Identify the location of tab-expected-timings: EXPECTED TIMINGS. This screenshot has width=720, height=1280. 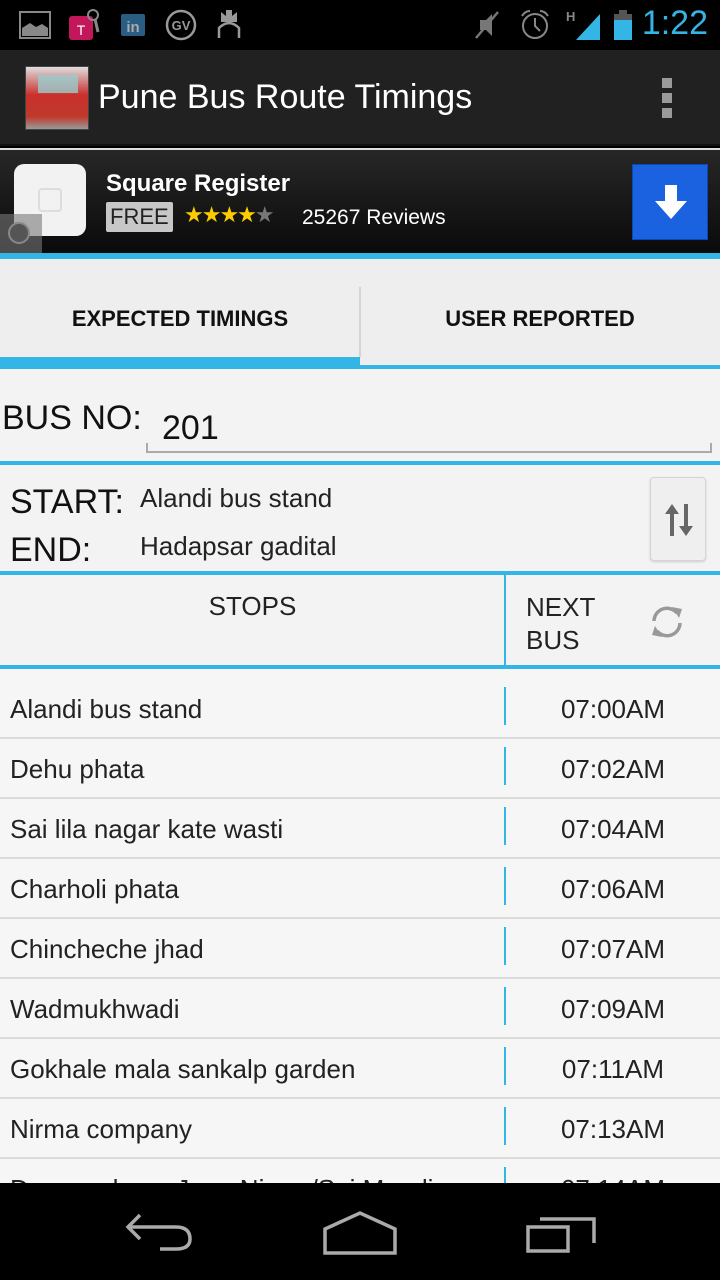
(180, 314).